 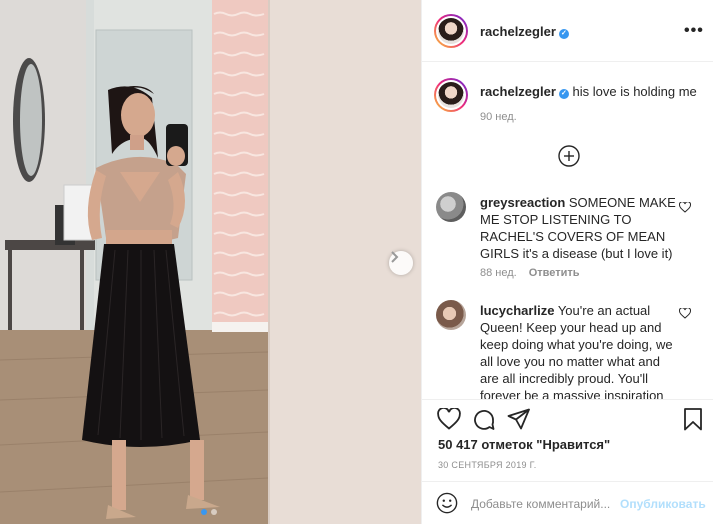 I want to click on author-username: rachelzegler, so click(x=518, y=31).